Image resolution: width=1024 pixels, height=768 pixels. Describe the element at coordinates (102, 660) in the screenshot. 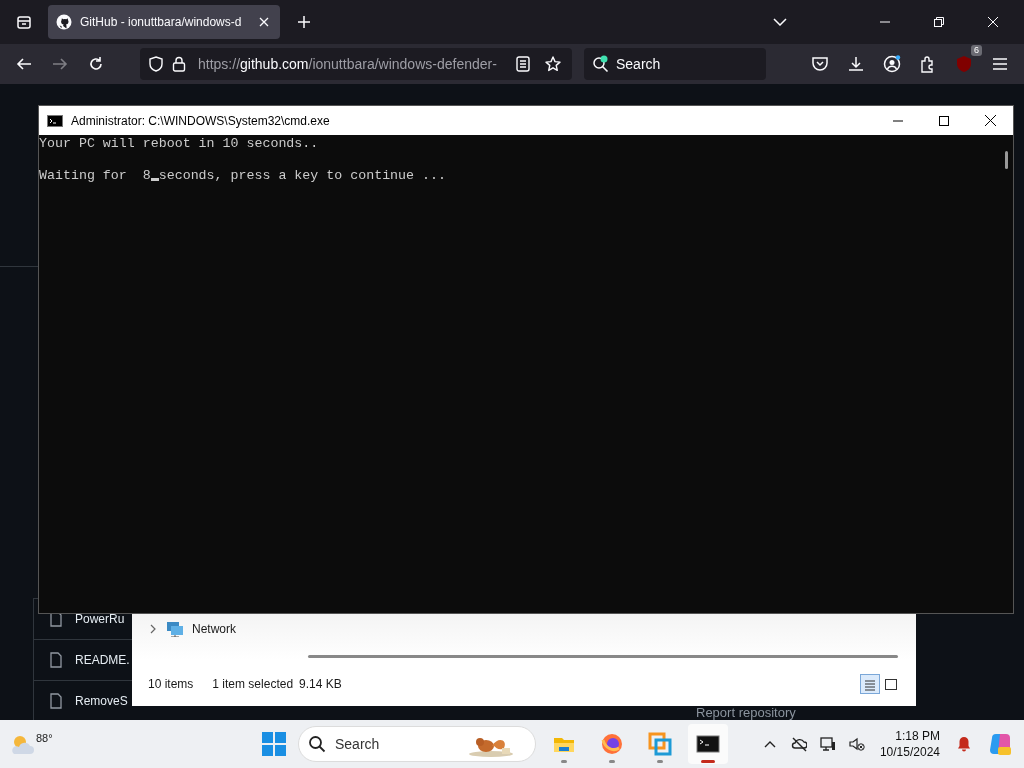

I see `file-name: README.` at that location.